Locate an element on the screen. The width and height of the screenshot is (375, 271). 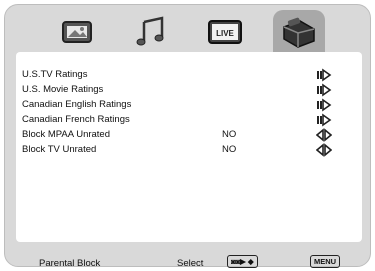
menu-row-label: U.S. Movie Ratings is located at coordinates (63, 89).